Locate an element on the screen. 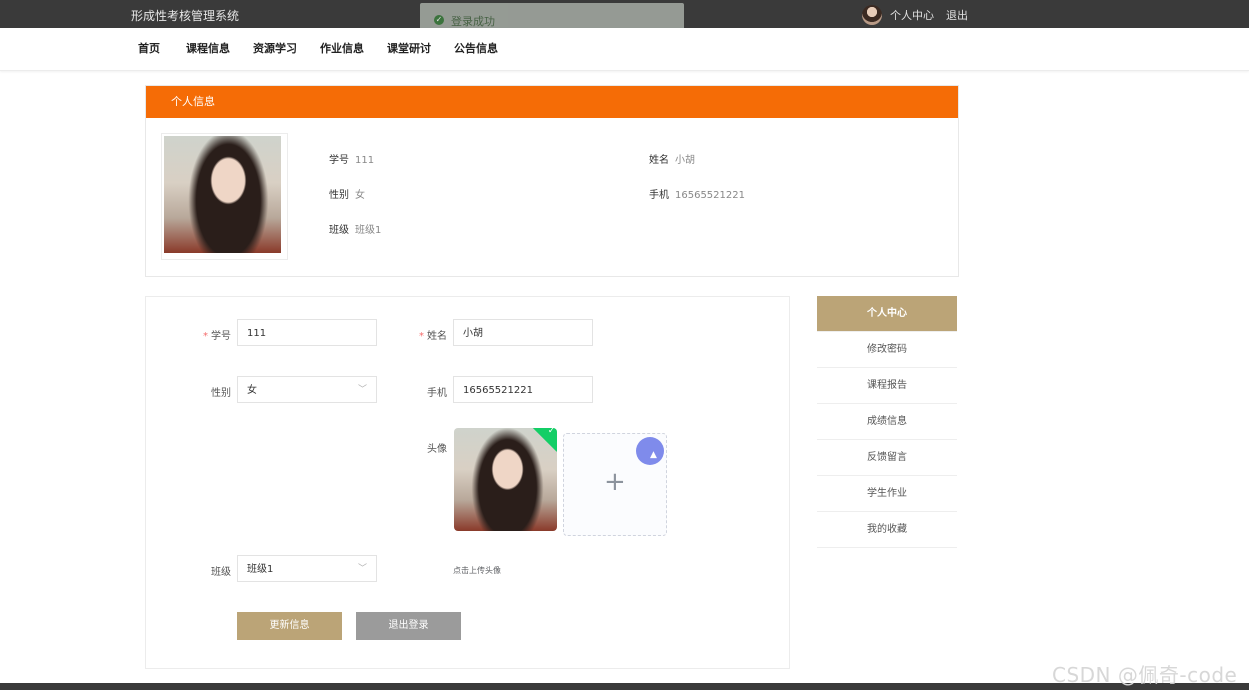 This screenshot has height=690, width=1249. user-avatar is located at coordinates (872, 15).